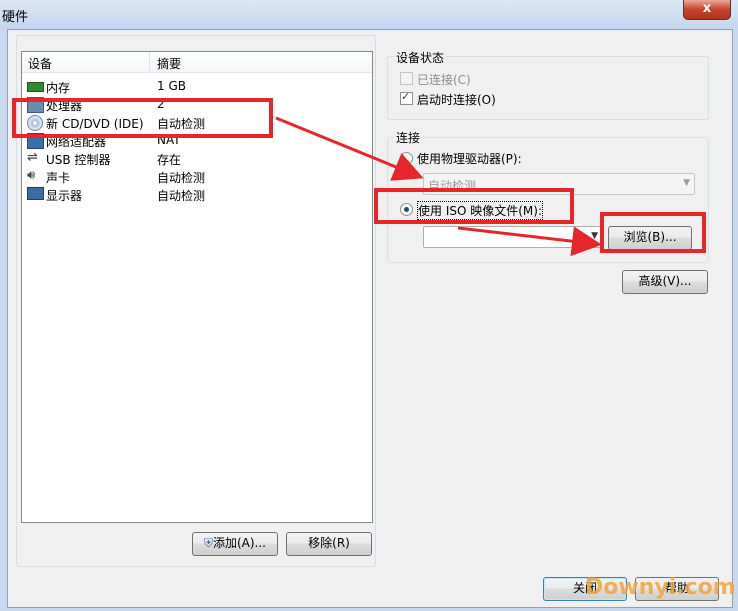 This screenshot has width=738, height=611. Describe the element at coordinates (660, 587) in the screenshot. I see `watermark: Downyi.com` at that location.